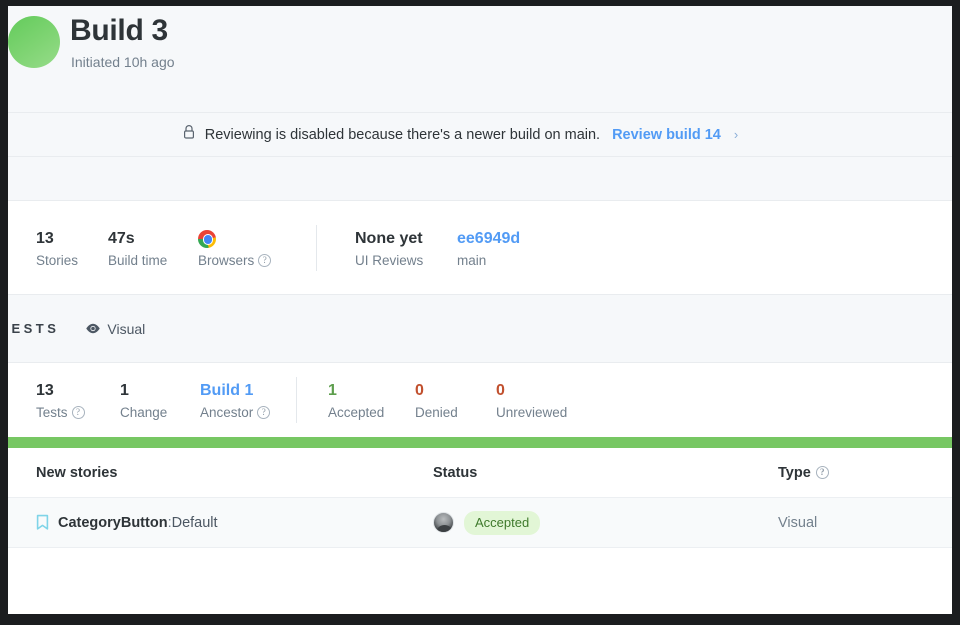 The width and height of the screenshot is (960, 625). What do you see at coordinates (72, 248) in the screenshot?
I see `stat-stories: 13 Stories` at bounding box center [72, 248].